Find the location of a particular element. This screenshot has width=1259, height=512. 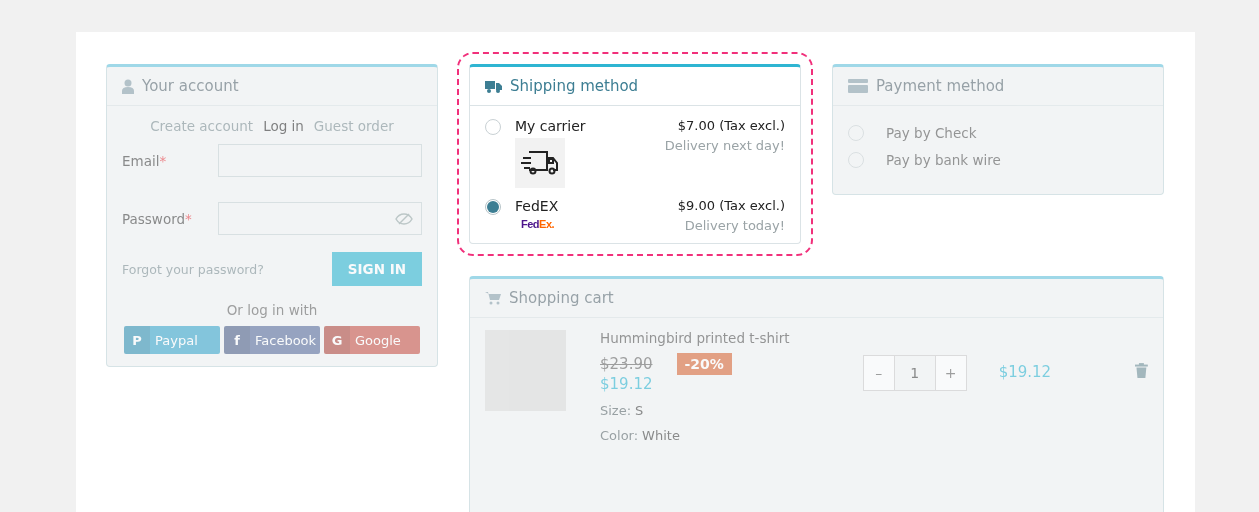

discount-badge: -20% is located at coordinates (704, 364).